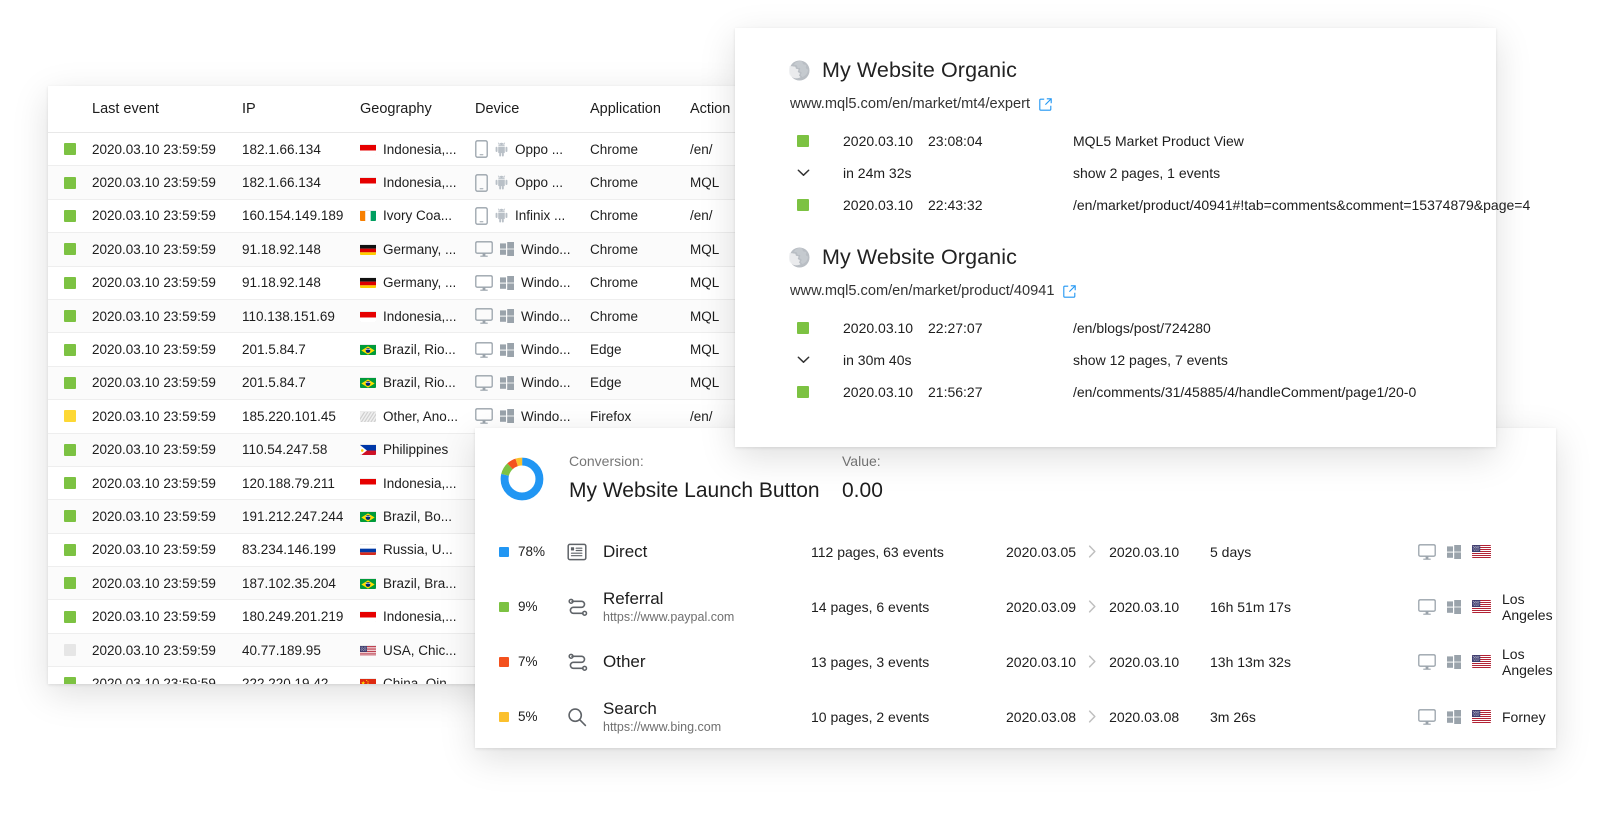  What do you see at coordinates (301, 616) in the screenshot?
I see `cell-ip: 180.249.201.219` at bounding box center [301, 616].